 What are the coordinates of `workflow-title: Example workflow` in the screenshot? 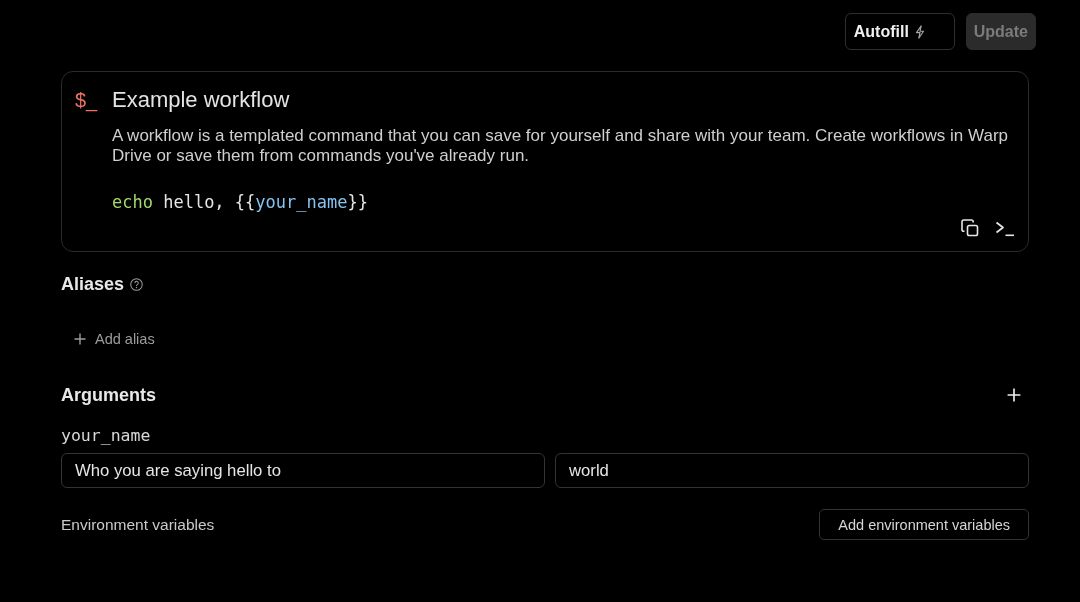 It's located at (201, 100).